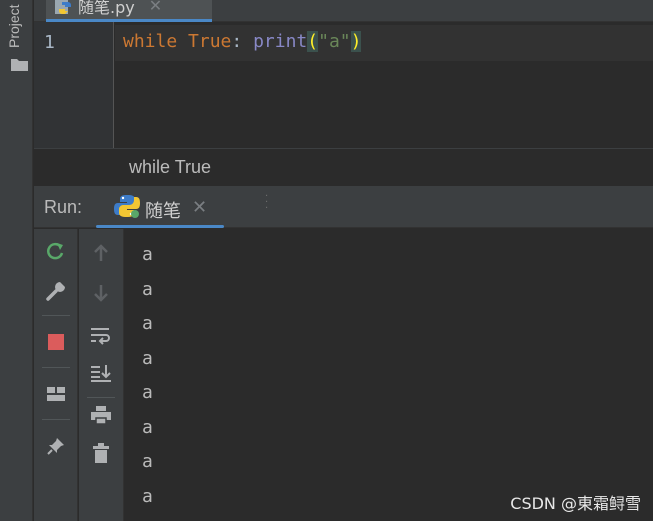 The height and width of the screenshot is (521, 653). I want to click on arrow-up-icon, so click(101, 252).